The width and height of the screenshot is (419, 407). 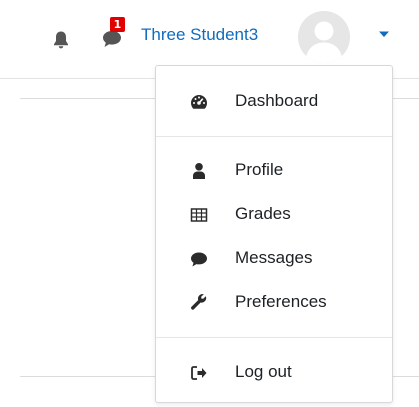 I want to click on wrench-icon, so click(x=199, y=302).